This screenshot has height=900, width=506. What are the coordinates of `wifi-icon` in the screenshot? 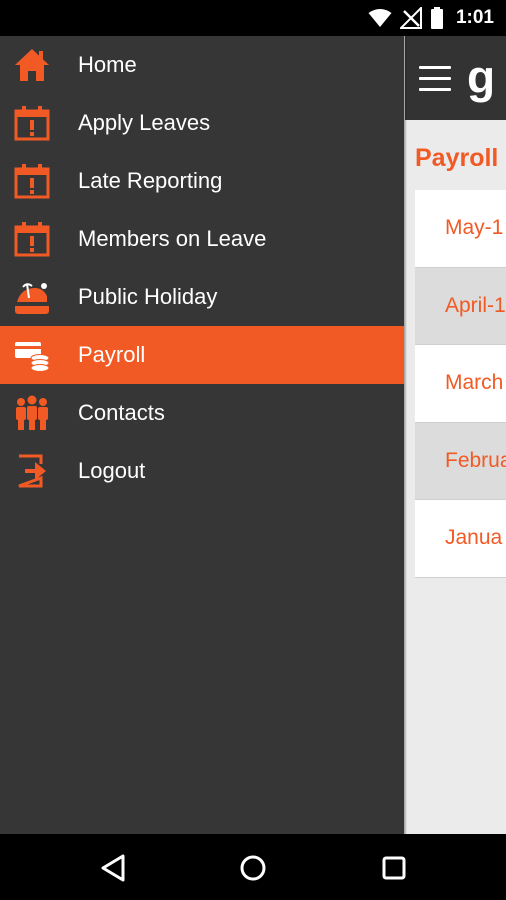 It's located at (380, 18).